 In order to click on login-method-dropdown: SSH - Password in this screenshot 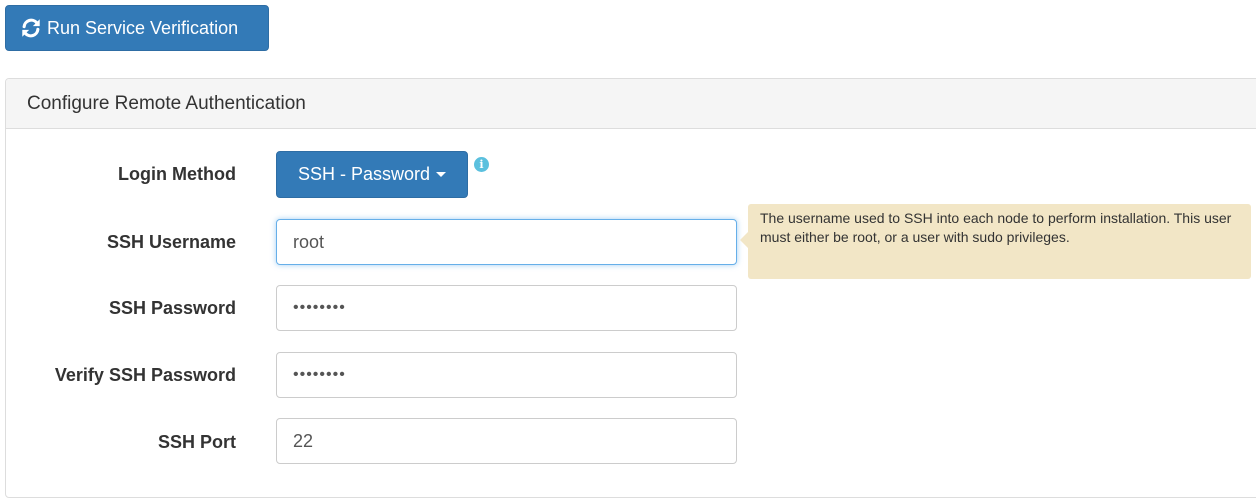, I will do `click(372, 174)`.